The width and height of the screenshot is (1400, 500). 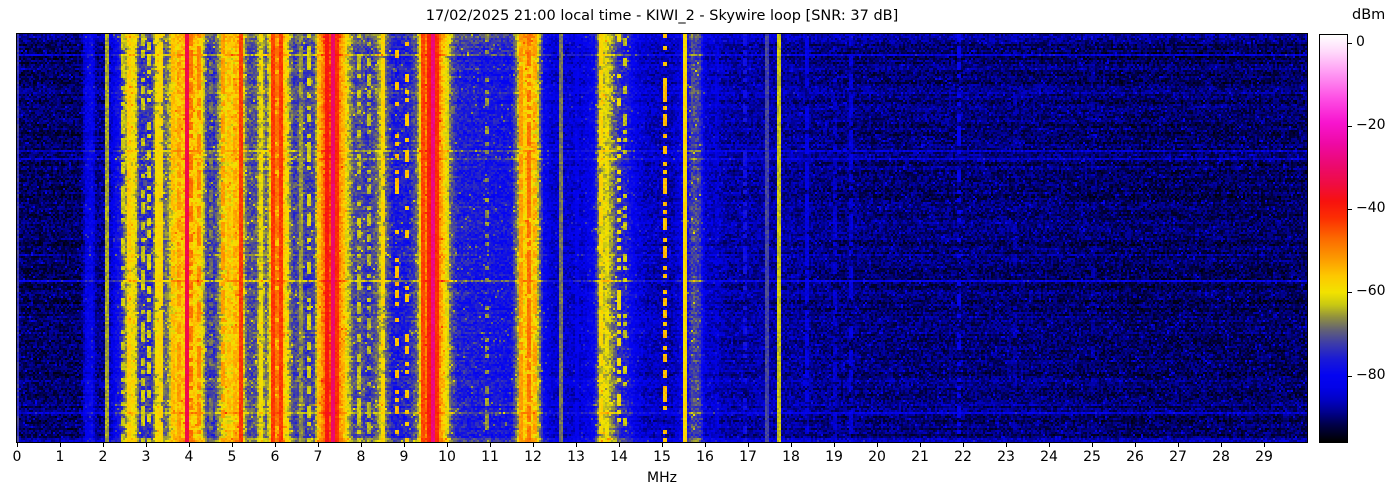 What do you see at coordinates (17, 457) in the screenshot?
I see `x-tick-label: 0` at bounding box center [17, 457].